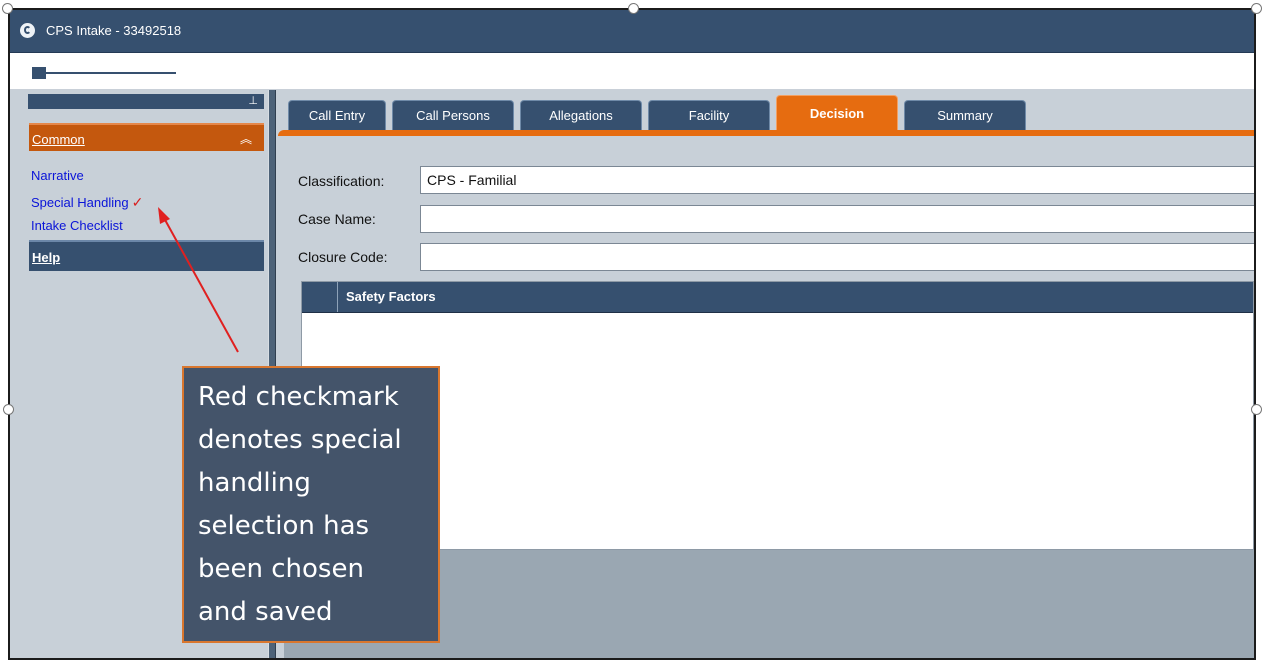 This screenshot has width=1265, height=667. I want to click on sidebar-item-intake-checklist: Intake Checklist, so click(77, 225).